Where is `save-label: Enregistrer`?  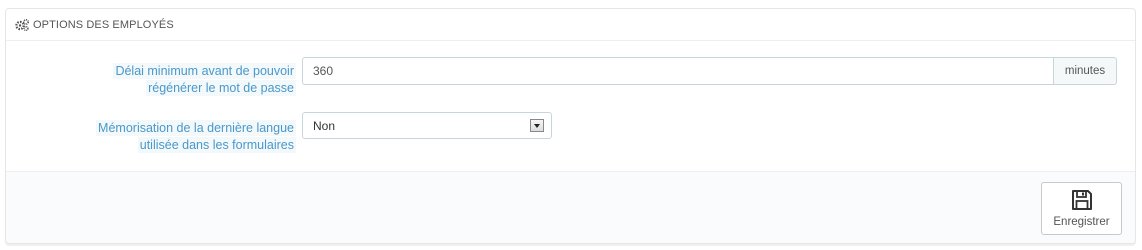 save-label: Enregistrer is located at coordinates (1081, 222).